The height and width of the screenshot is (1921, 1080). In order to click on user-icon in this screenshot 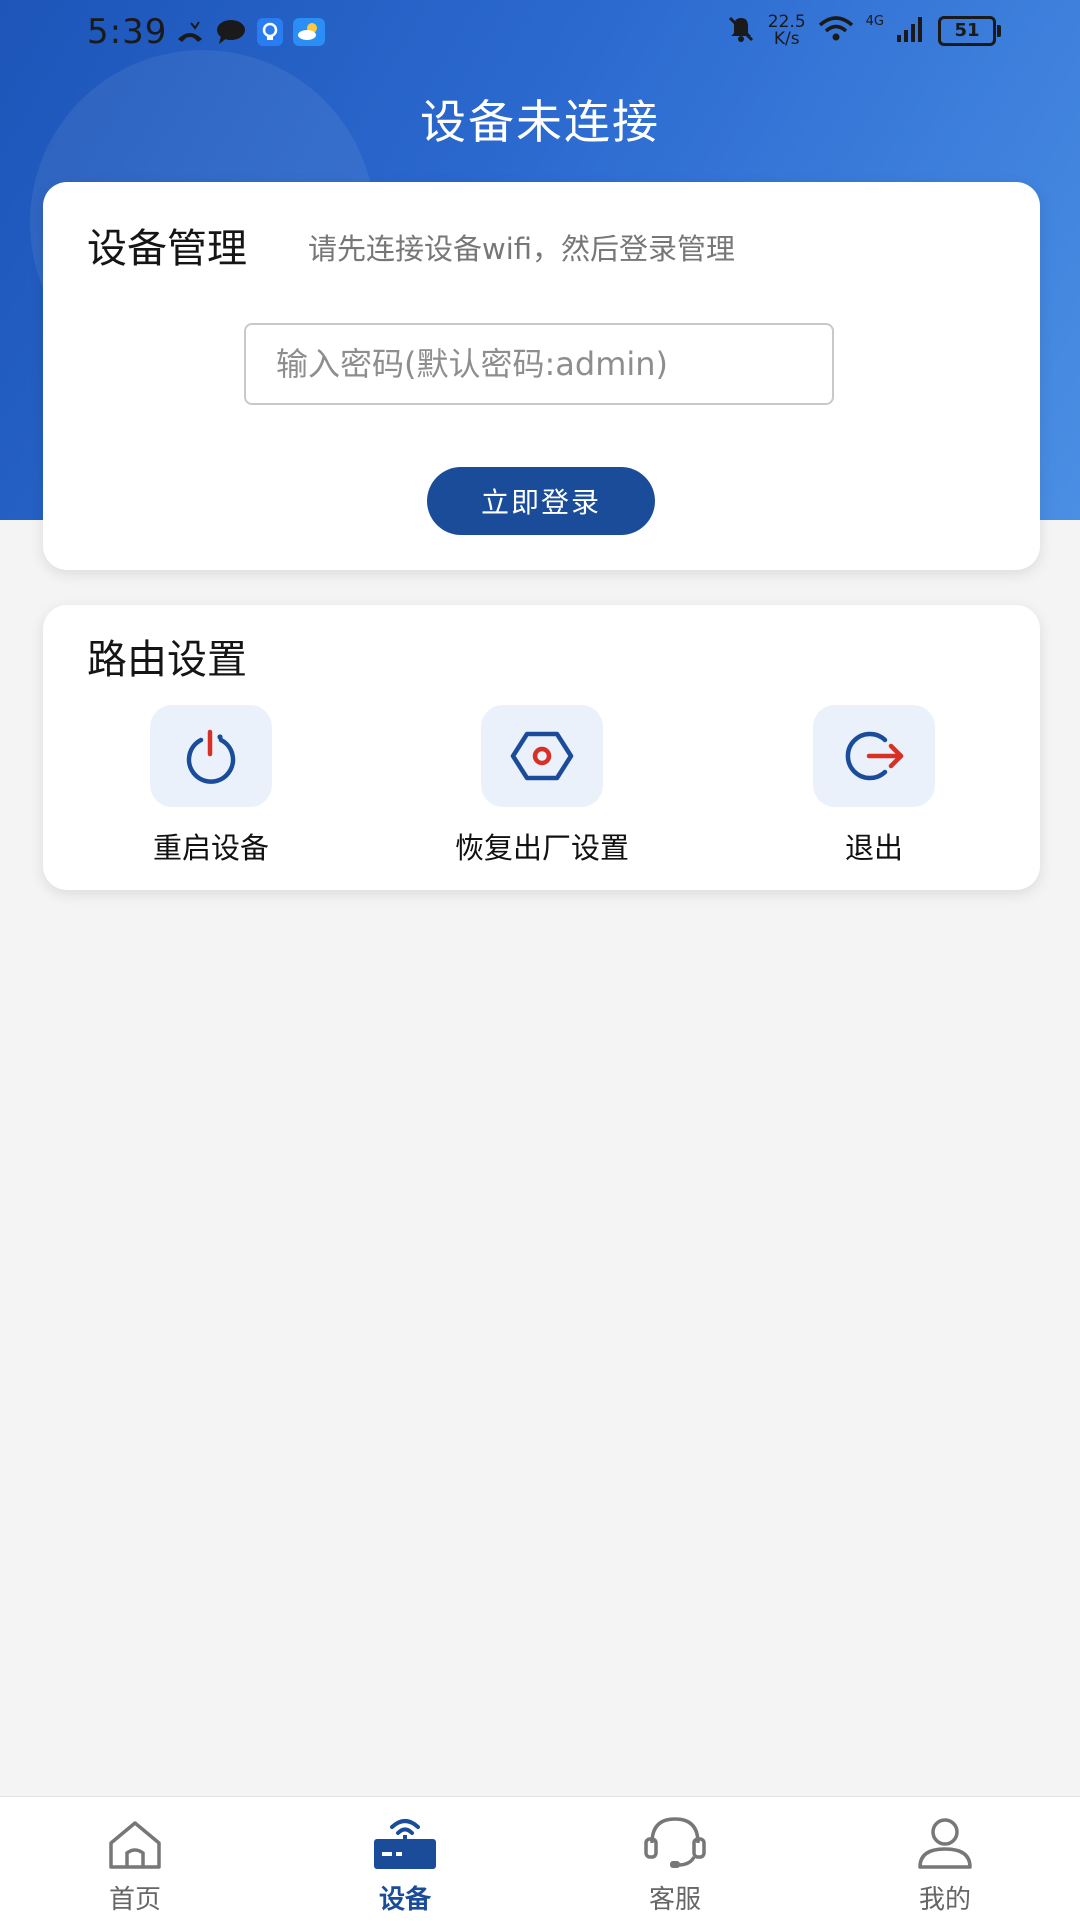, I will do `click(945, 1841)`.